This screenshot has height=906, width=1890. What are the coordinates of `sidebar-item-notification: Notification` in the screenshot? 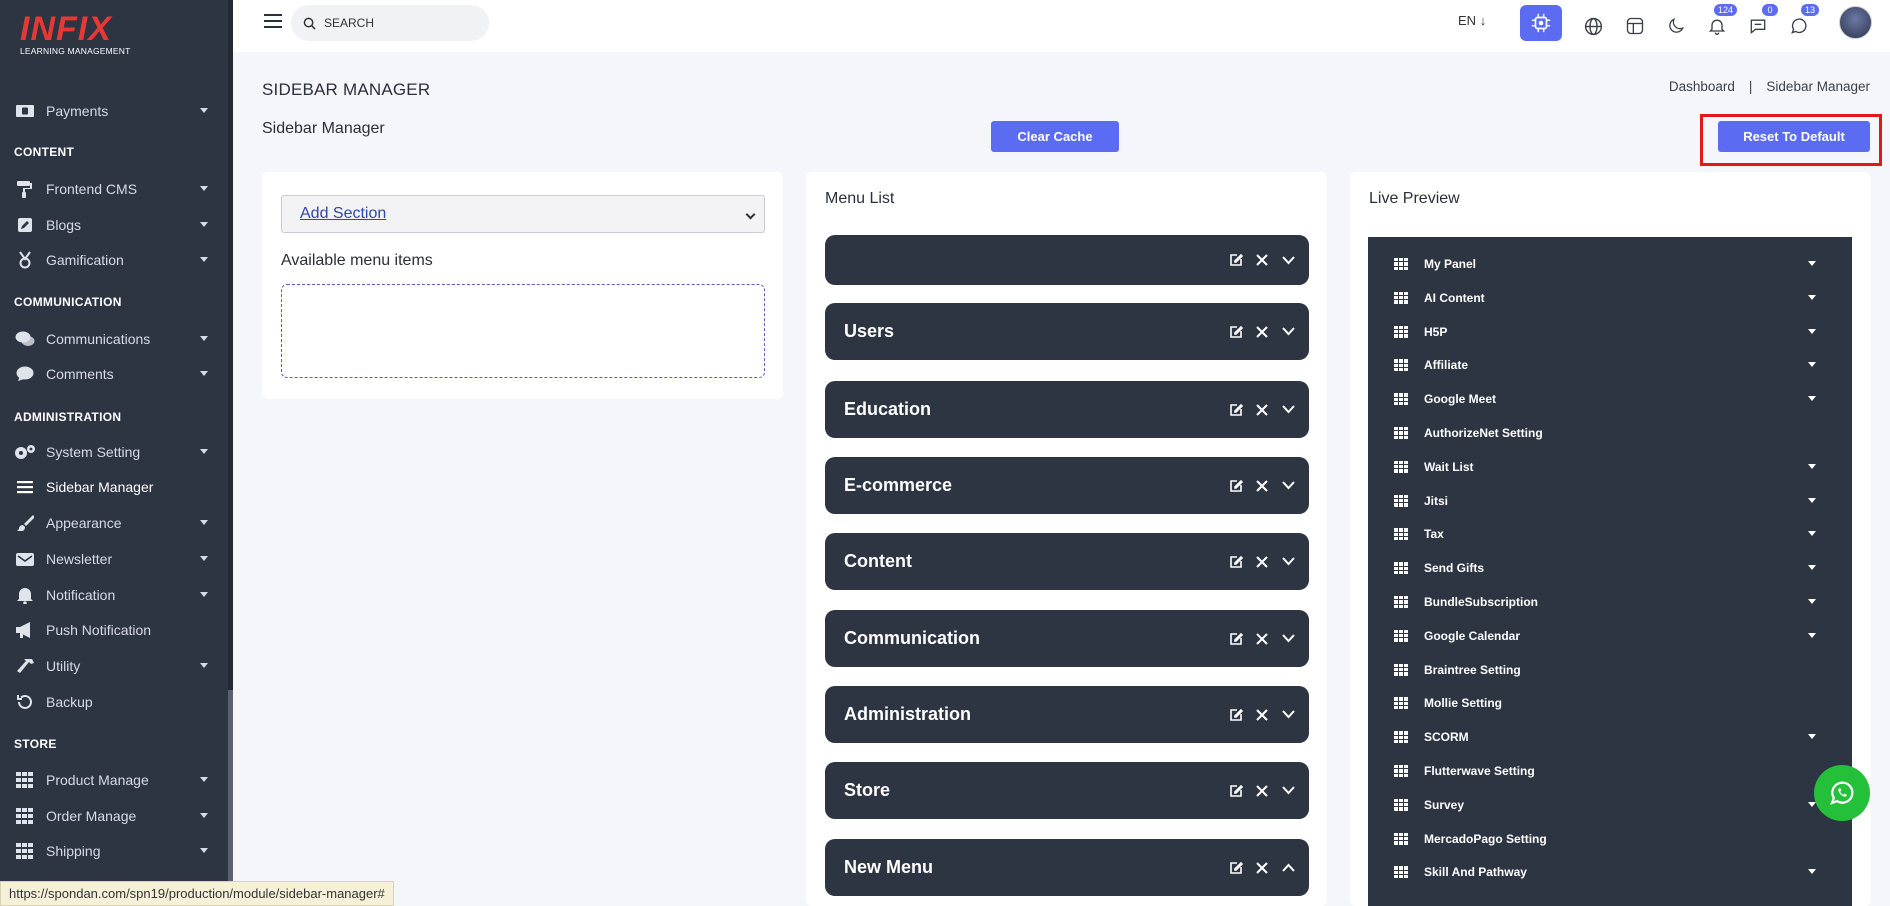 It's located at (114, 595).